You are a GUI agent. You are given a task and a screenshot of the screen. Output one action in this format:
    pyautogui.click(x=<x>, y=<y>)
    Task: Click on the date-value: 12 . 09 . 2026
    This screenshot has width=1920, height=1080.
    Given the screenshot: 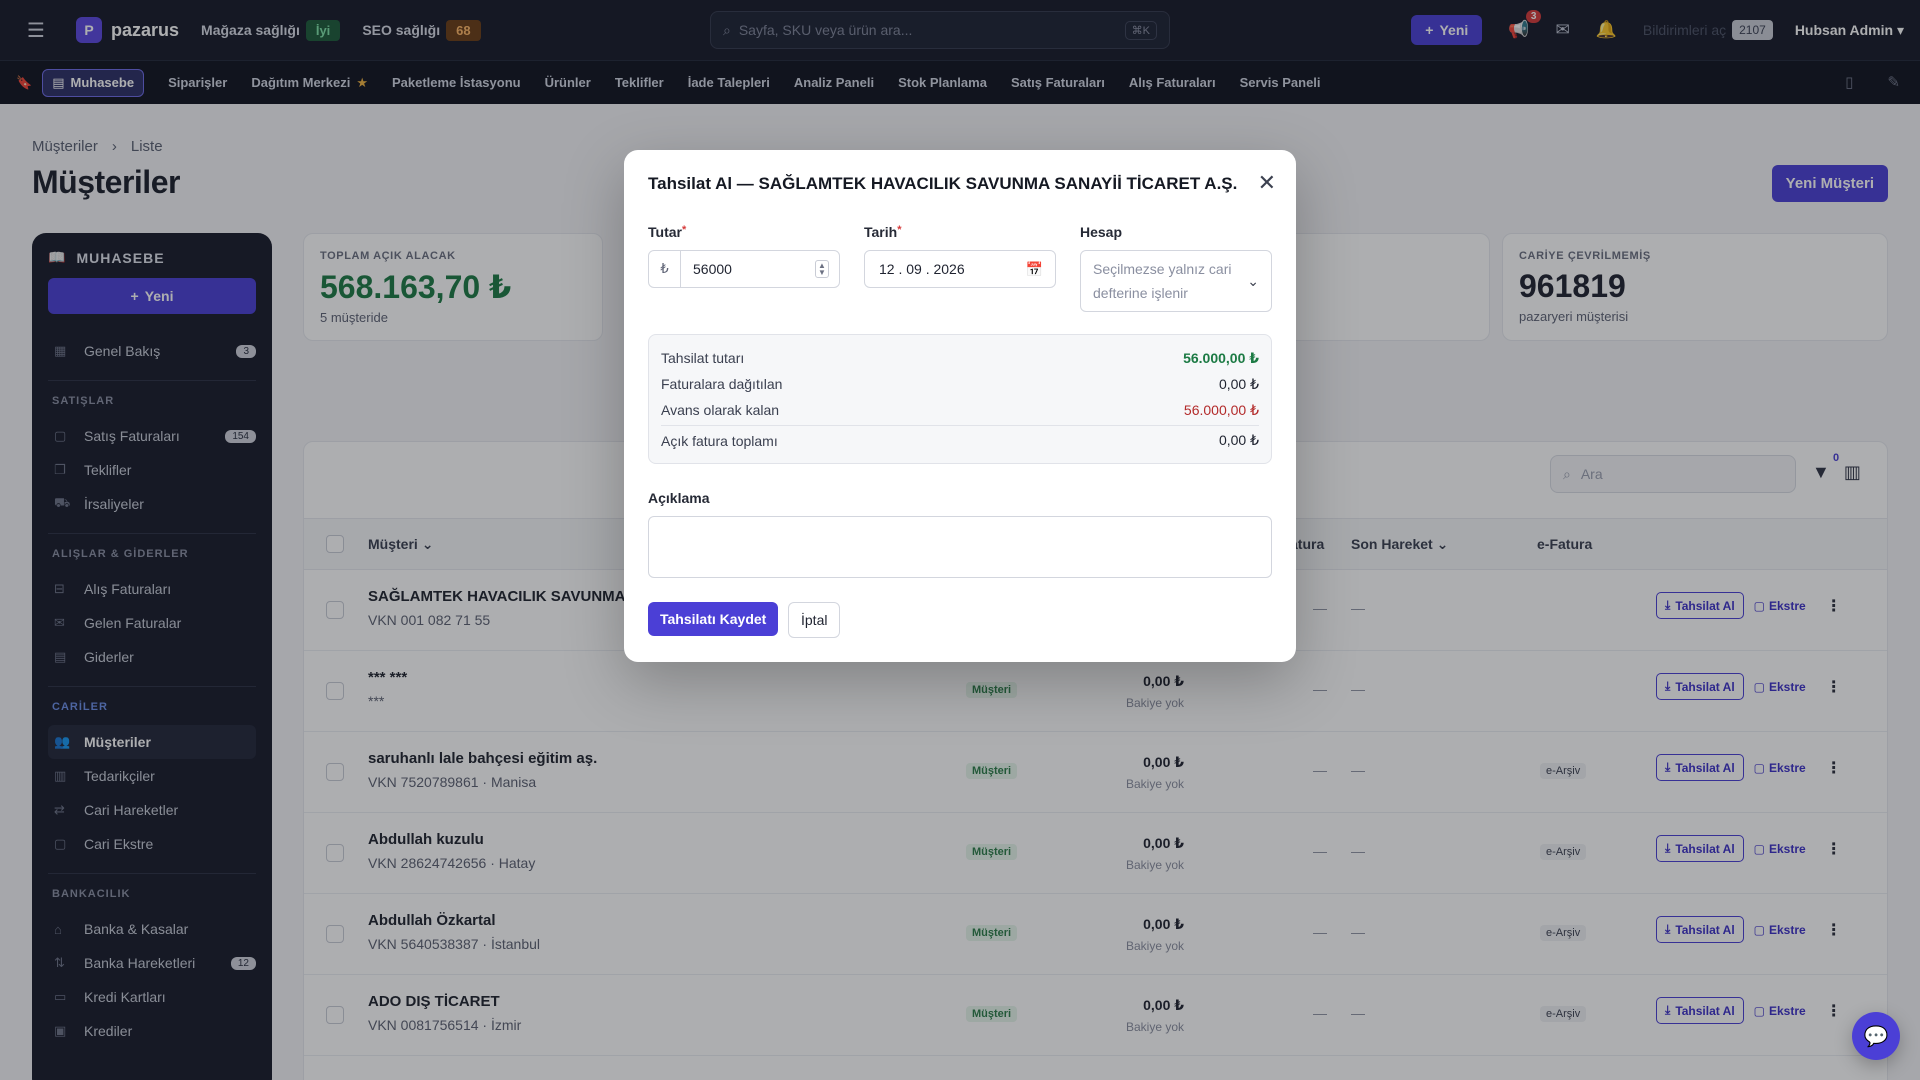 What is the action you would take?
    pyautogui.click(x=922, y=269)
    